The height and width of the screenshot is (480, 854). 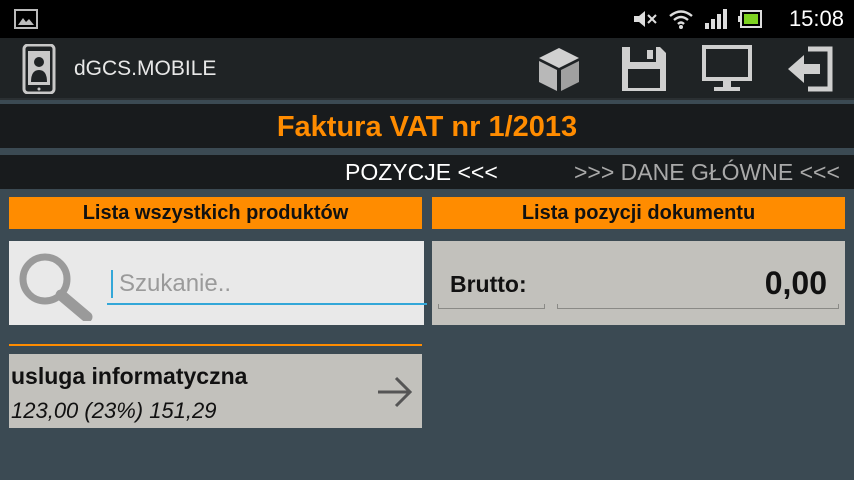 I want to click on search-icon, so click(x=55, y=285).